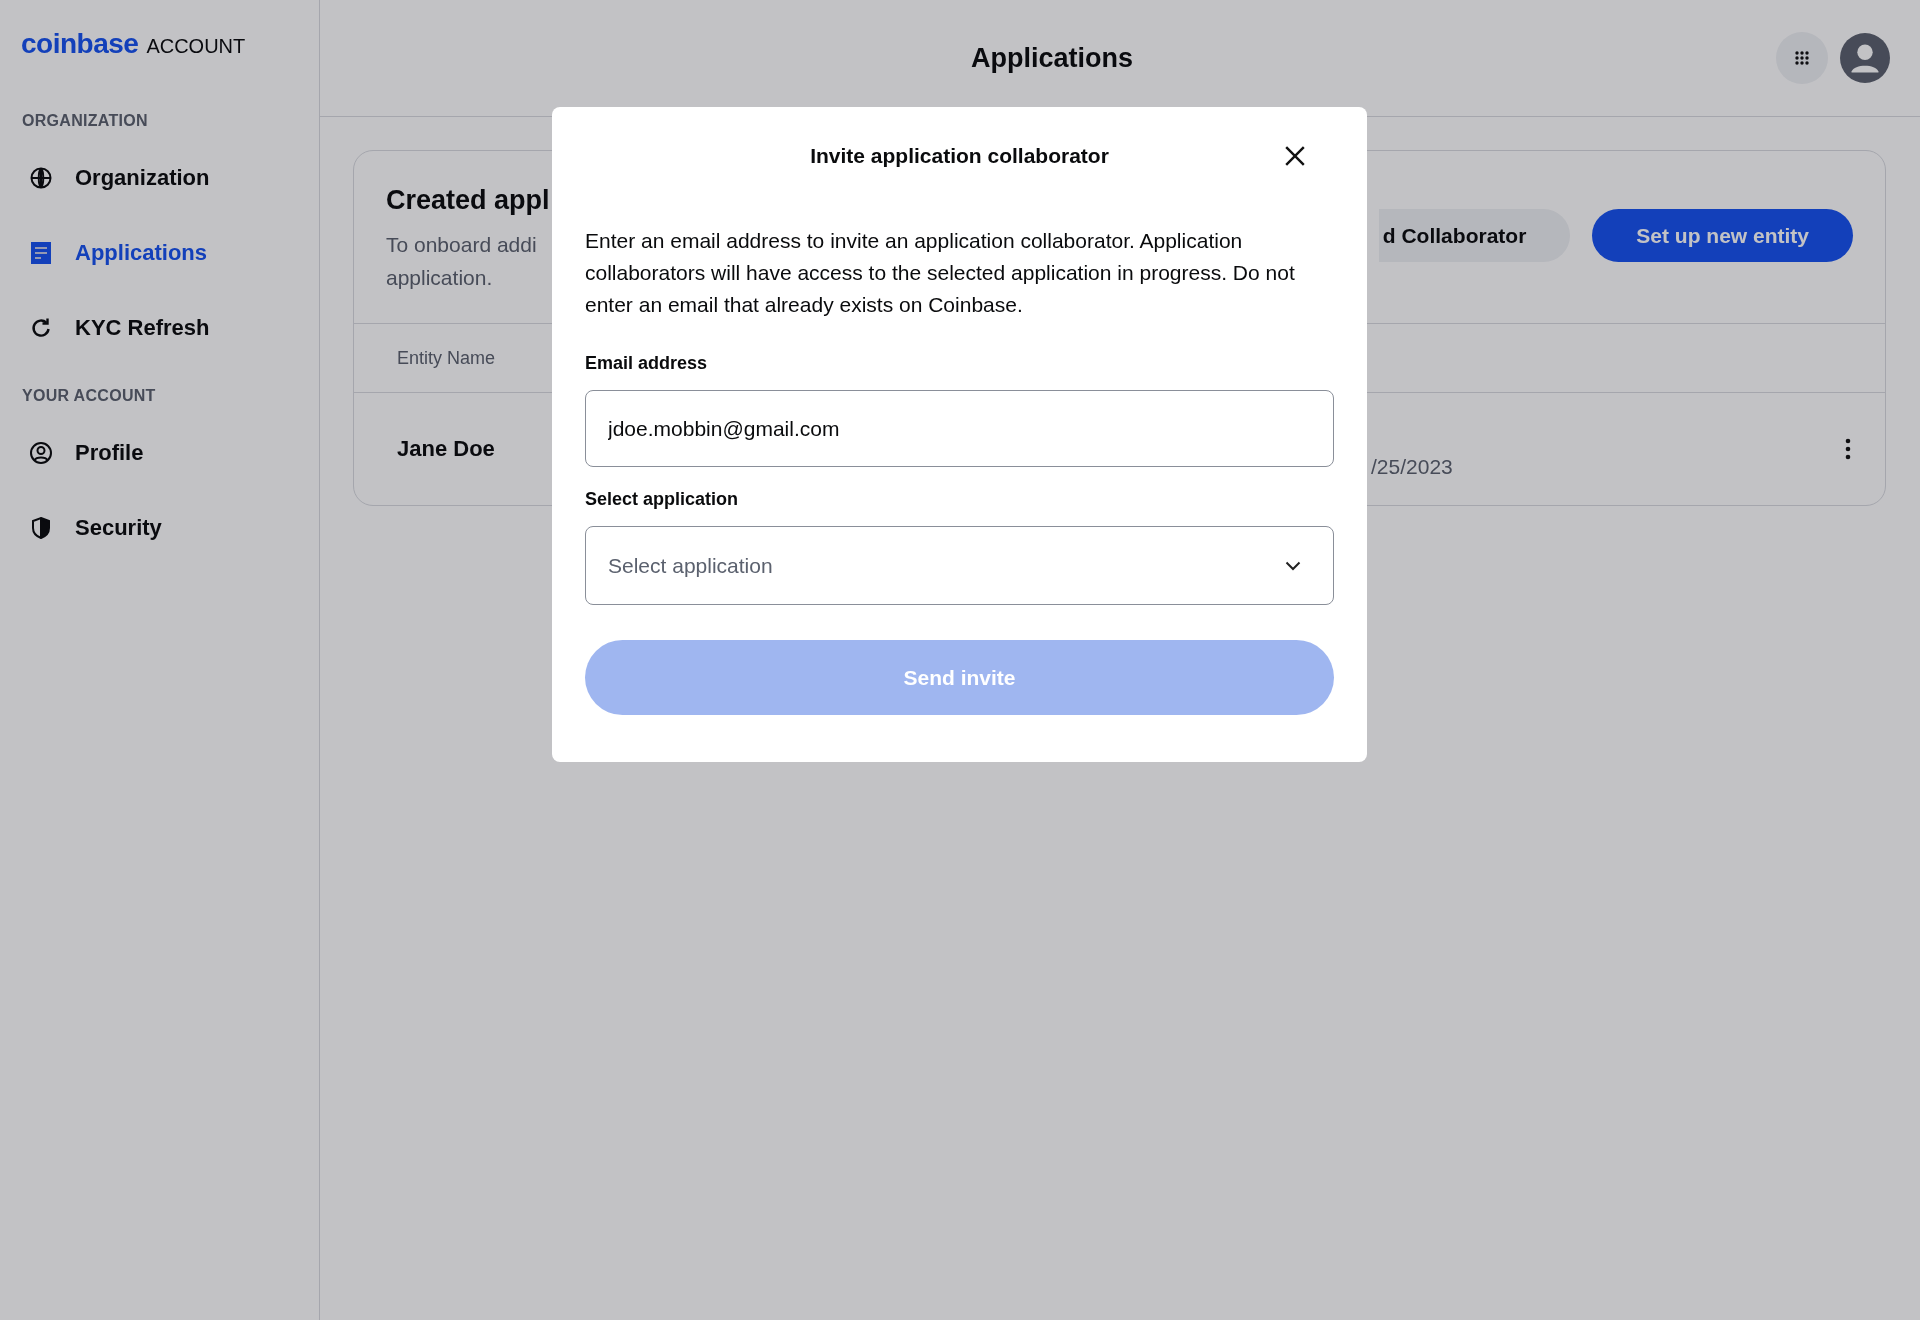 The image size is (1920, 1320). Describe the element at coordinates (159, 527) in the screenshot. I see `nav-item: Security` at that location.